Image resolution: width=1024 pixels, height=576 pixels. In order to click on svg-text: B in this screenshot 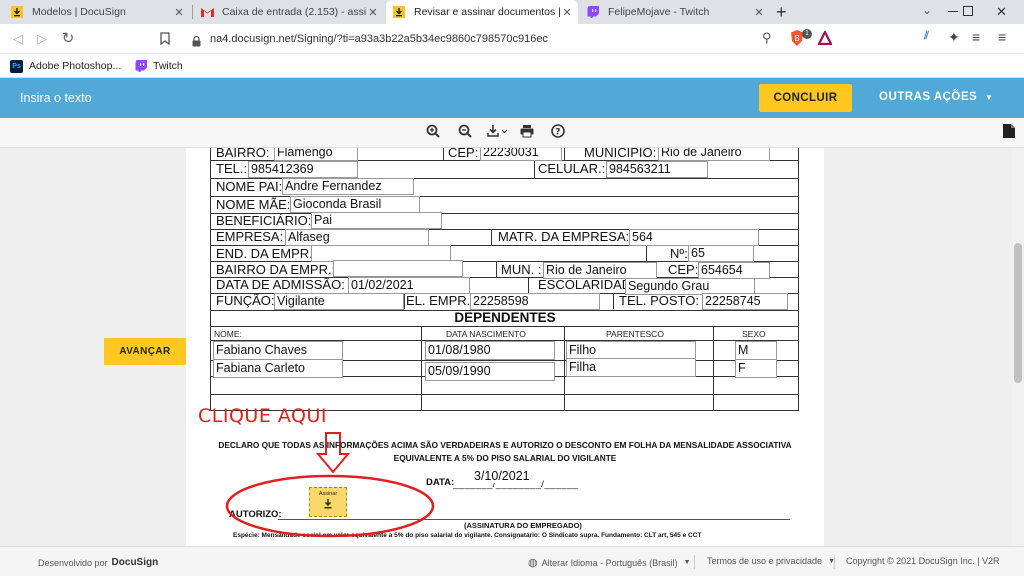, I will do `click(797, 38)`.